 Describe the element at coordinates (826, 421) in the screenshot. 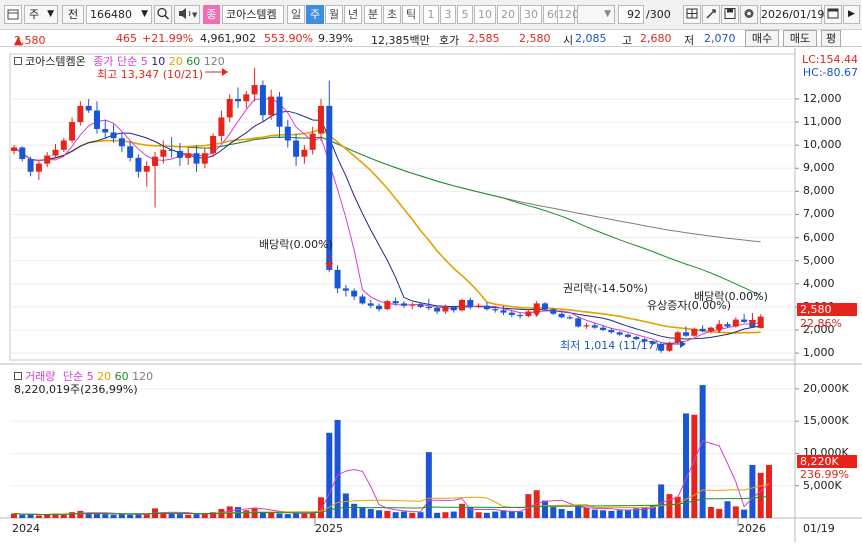

I see `volume-axis-label: 15,000K` at that location.